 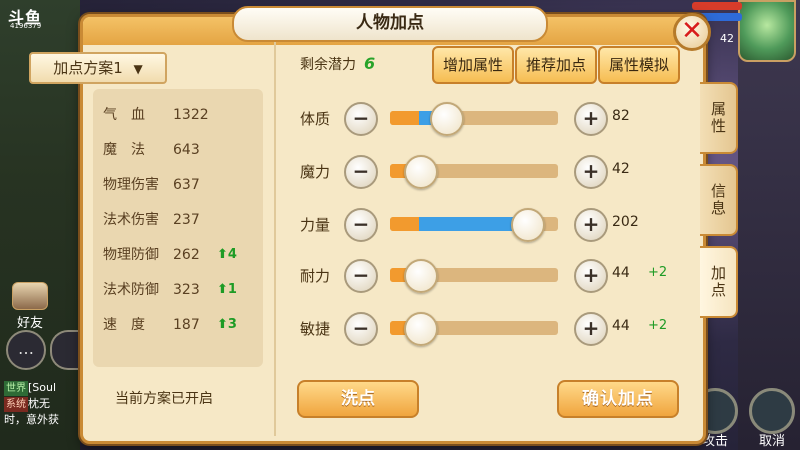 I want to click on scheme-dropdown: 加点方案1 ▼, so click(x=98, y=68).